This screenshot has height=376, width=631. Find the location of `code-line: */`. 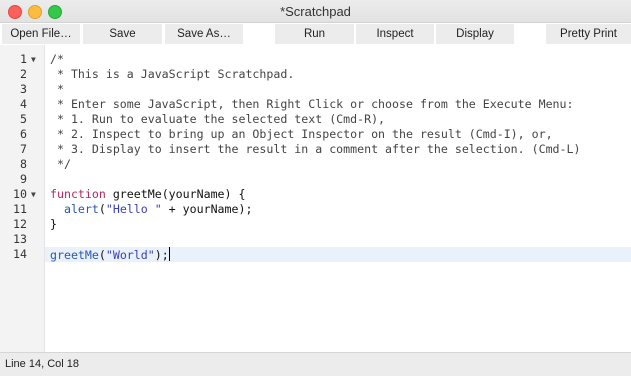

code-line: */ is located at coordinates (338, 164).